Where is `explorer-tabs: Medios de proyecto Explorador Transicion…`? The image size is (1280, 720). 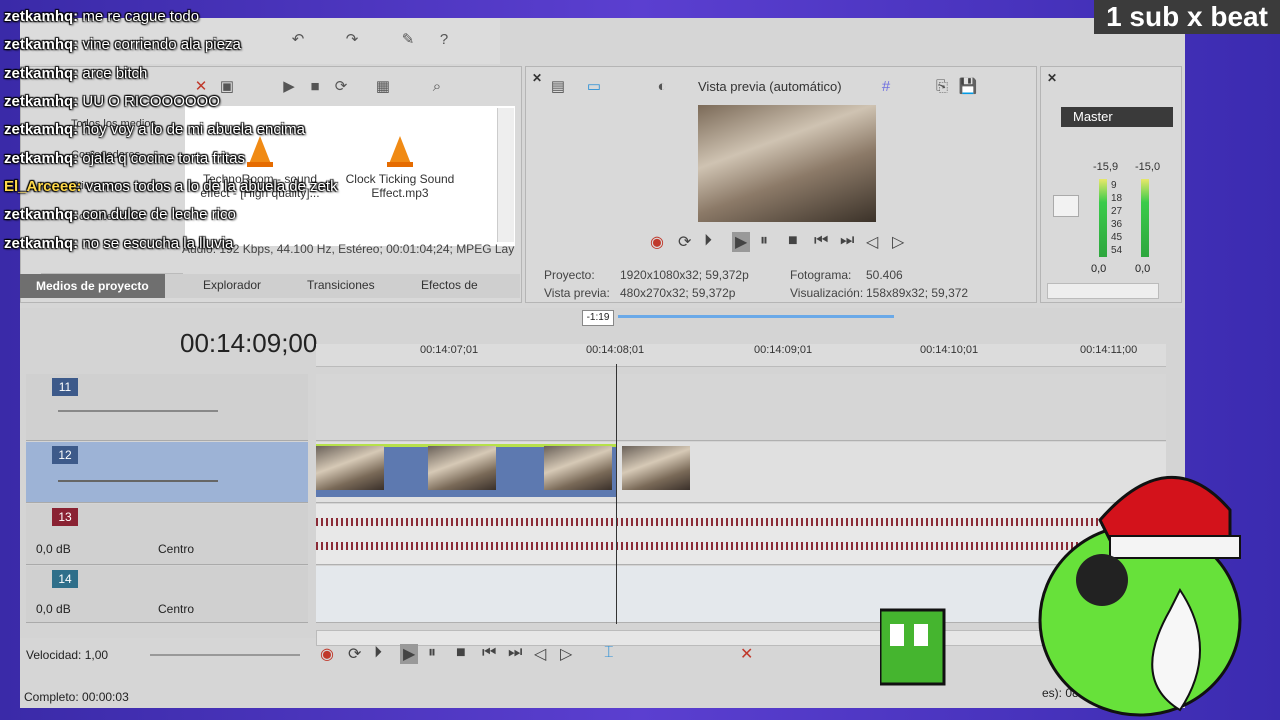
explorer-tabs: Medios de proyecto Explorador Transicion… is located at coordinates (270, 286).